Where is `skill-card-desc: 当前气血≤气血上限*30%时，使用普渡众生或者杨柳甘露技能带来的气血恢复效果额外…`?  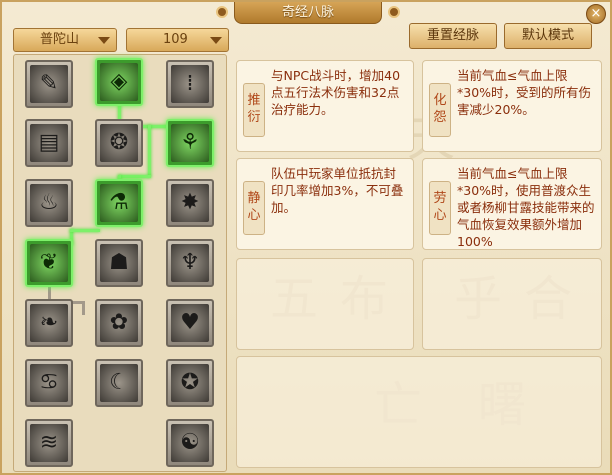 skill-card-desc: 当前气血≤气血上限*30%时，使用普渡众生或者杨柳甘露技能带来的气血恢复效果额外… is located at coordinates (526, 207).